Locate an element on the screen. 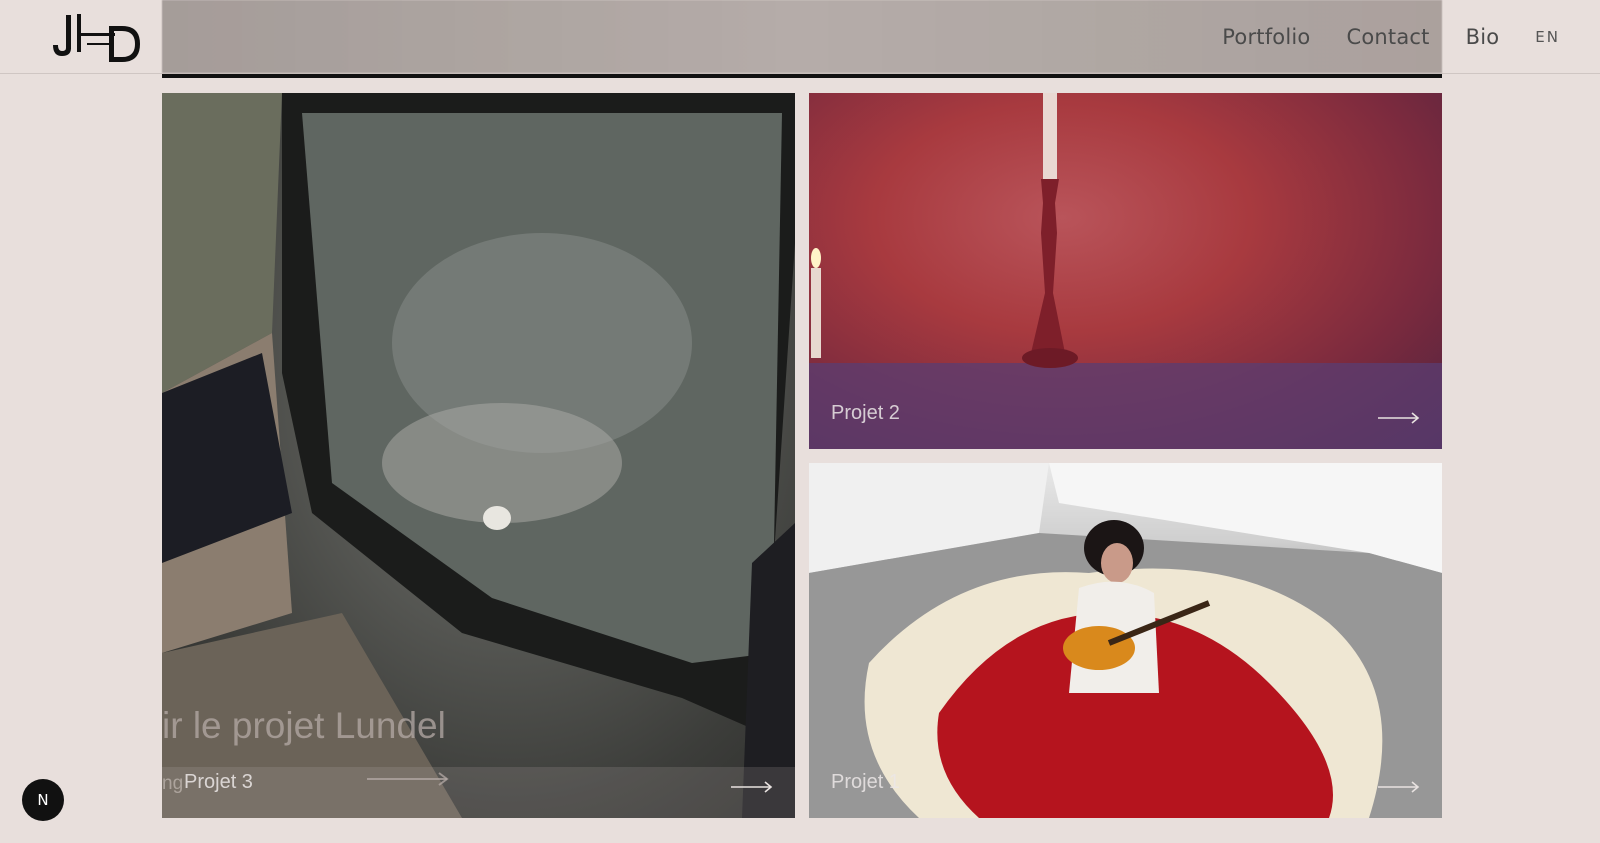  caption-backdrop is located at coordinates (478, 792).